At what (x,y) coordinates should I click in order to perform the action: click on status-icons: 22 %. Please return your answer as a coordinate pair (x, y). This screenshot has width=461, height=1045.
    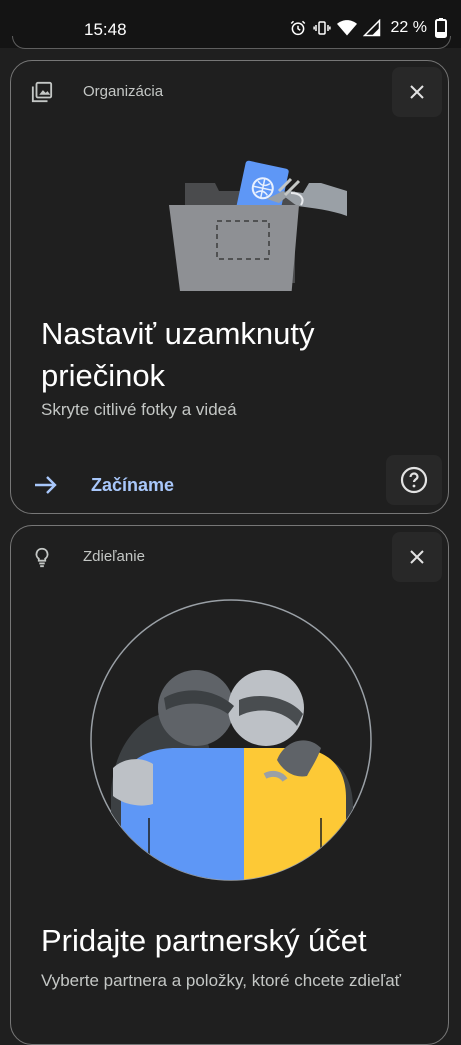
    Looking at the image, I should click on (368, 28).